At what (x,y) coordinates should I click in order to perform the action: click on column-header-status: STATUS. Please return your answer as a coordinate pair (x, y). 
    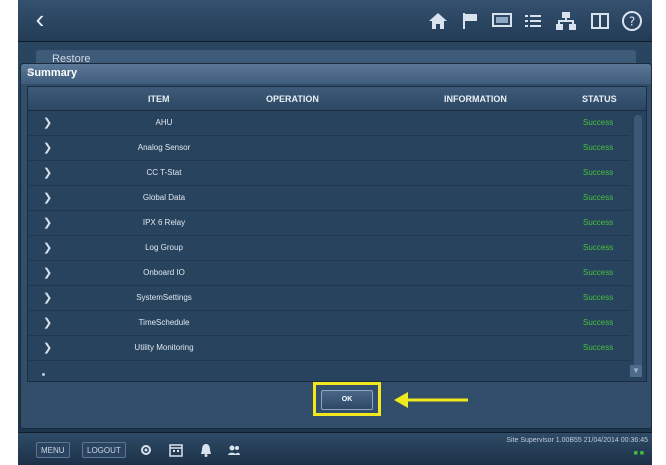
    Looking at the image, I should click on (599, 99).